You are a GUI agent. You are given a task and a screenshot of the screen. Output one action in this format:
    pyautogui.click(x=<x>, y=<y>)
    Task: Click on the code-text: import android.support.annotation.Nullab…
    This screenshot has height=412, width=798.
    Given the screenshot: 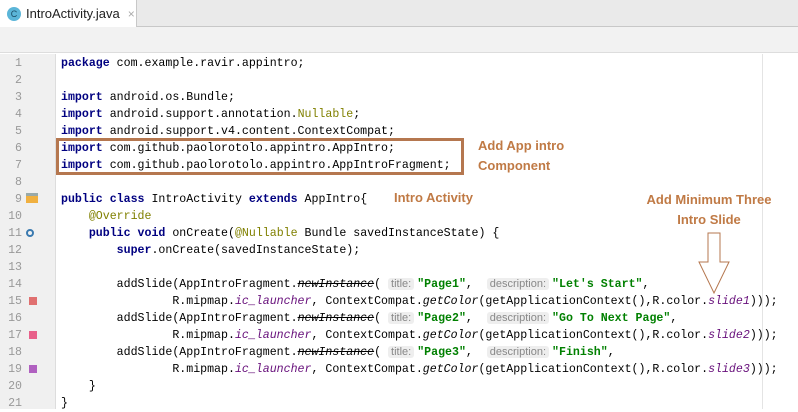 What is the action you would take?
    pyautogui.click(x=210, y=114)
    